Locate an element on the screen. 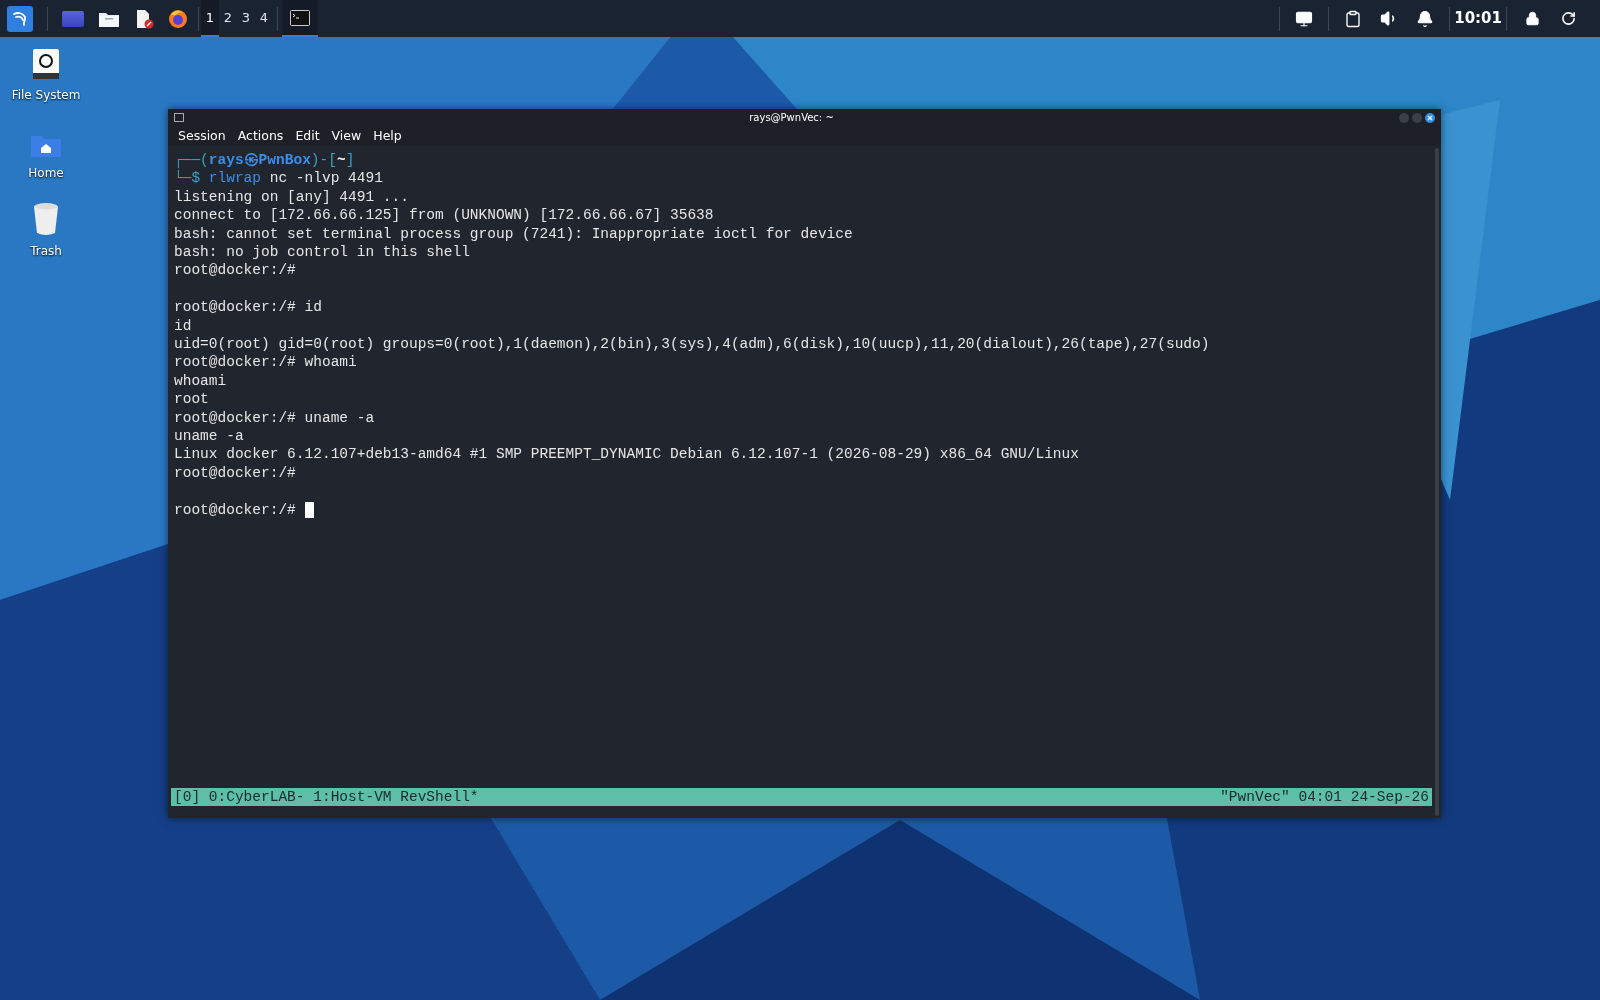  terminal-line: root@docker:/# uname -a is located at coordinates (274, 417).